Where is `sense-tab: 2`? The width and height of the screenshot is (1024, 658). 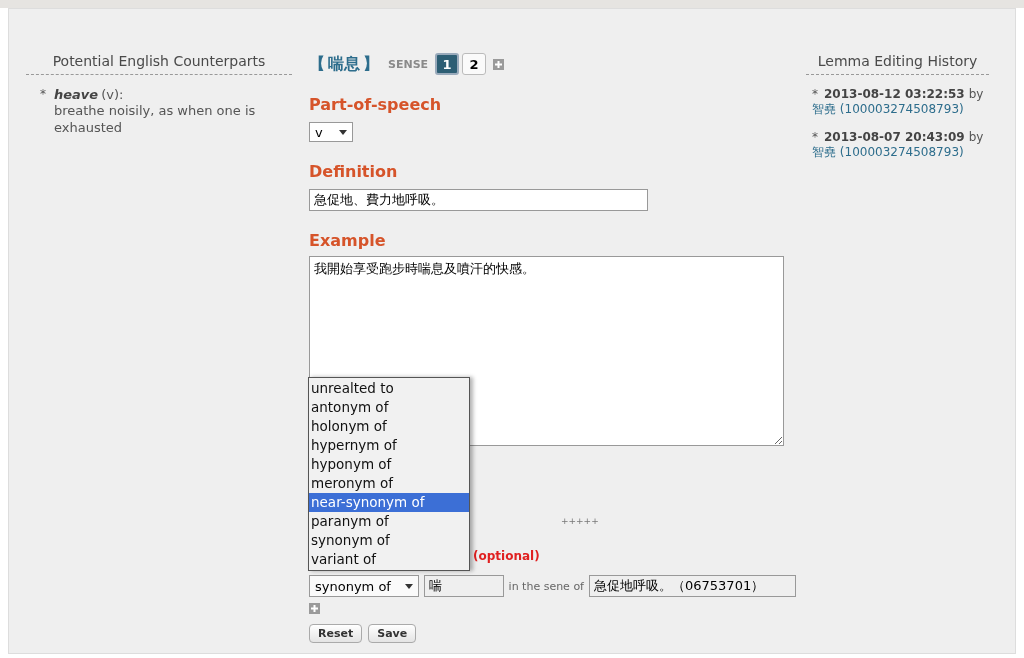 sense-tab: 2 is located at coordinates (474, 64).